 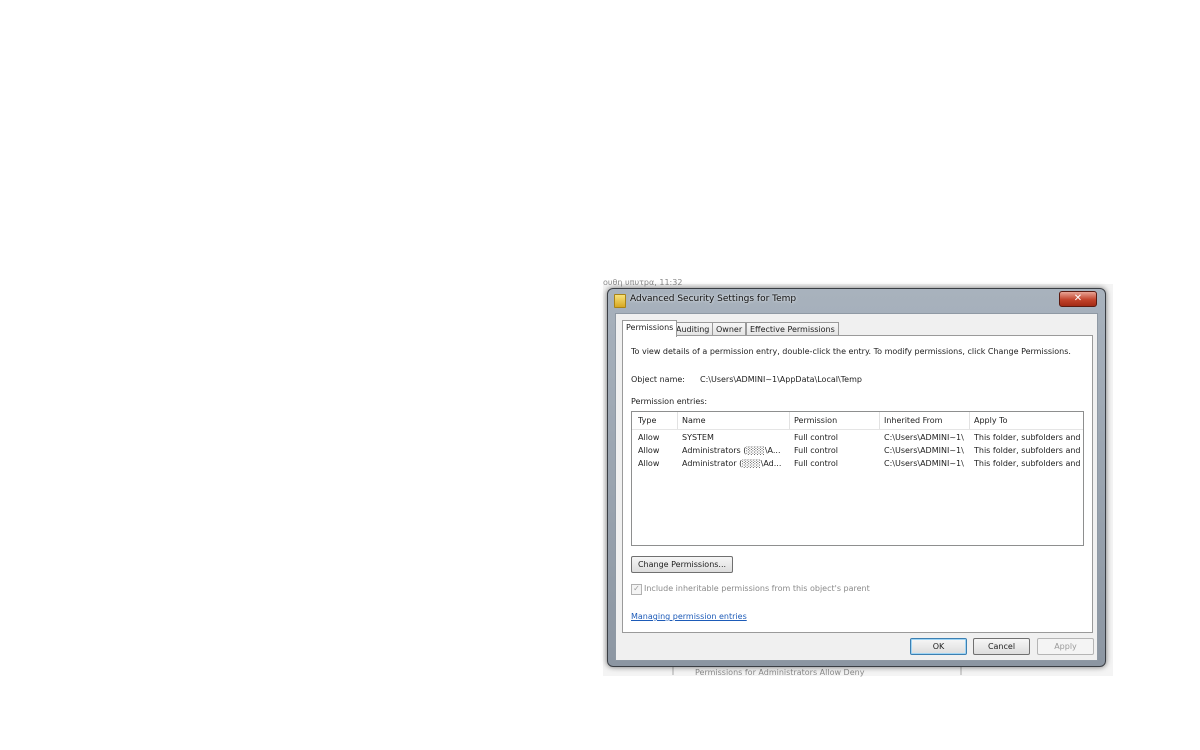 What do you see at coordinates (650, 328) in the screenshot?
I see `tab-permissions: Permissions` at bounding box center [650, 328].